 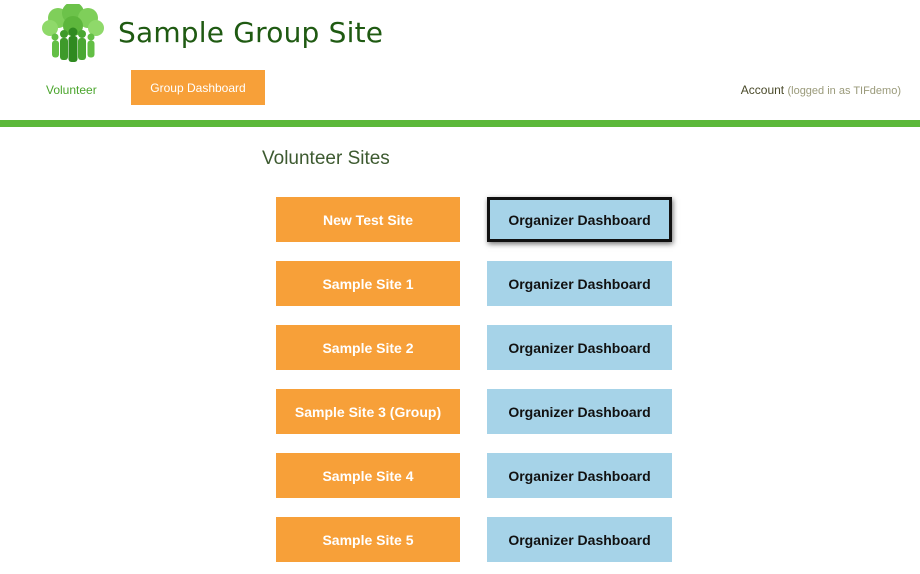 I want to click on site-button: Sample Site 4, so click(x=368, y=475).